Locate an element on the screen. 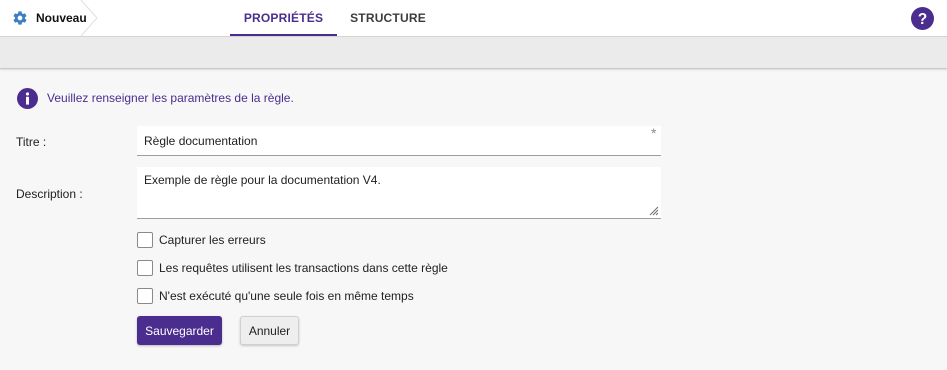  save-button: Sauvegarder is located at coordinates (179, 330).